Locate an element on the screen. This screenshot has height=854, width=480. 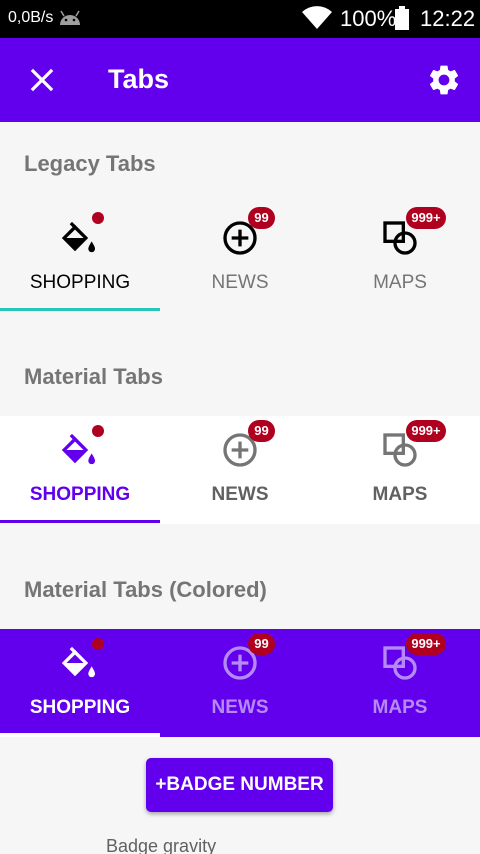
paint-bucket-icon is located at coordinates (78, 237).